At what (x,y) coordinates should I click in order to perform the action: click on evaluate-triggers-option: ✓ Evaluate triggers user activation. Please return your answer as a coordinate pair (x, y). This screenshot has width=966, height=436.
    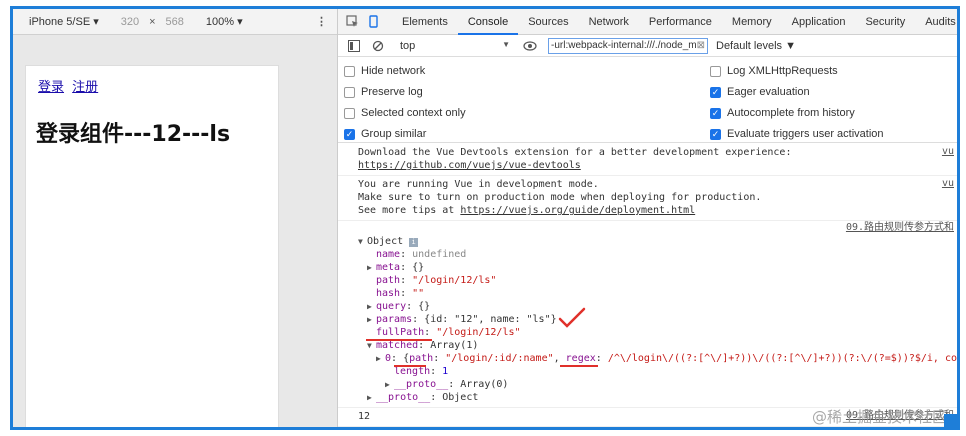
    Looking at the image, I should click on (797, 134).